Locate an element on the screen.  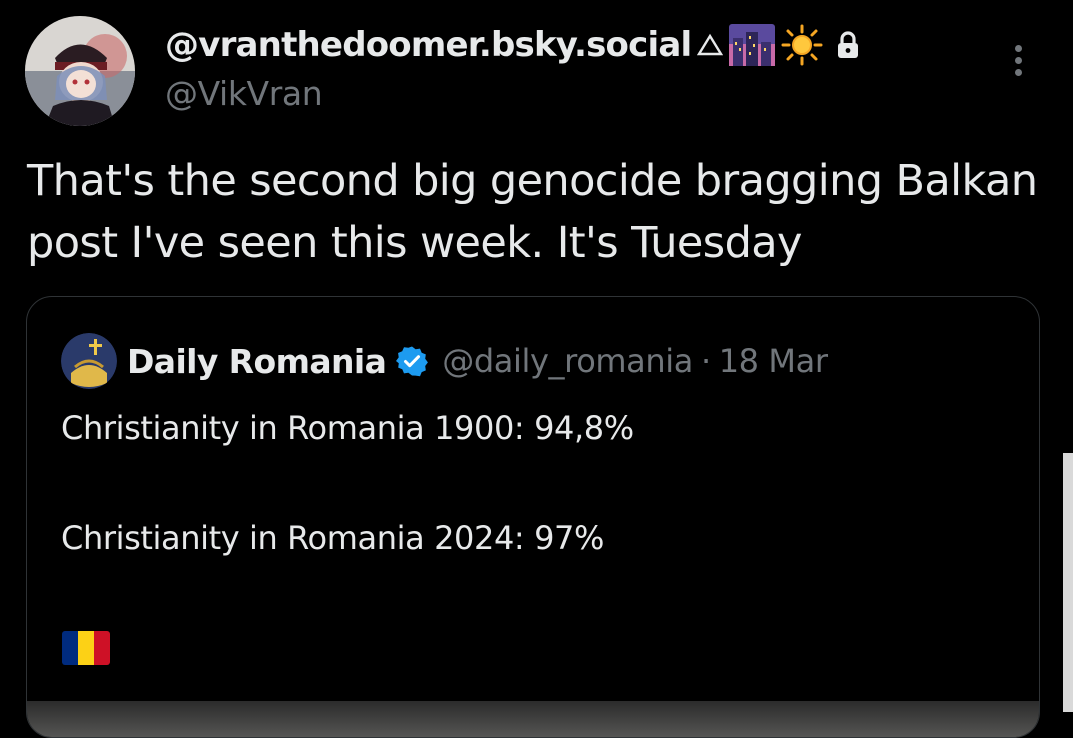
author-block: @vranthedoomer.bsky.social @VikVran is located at coordinates (565, 66).